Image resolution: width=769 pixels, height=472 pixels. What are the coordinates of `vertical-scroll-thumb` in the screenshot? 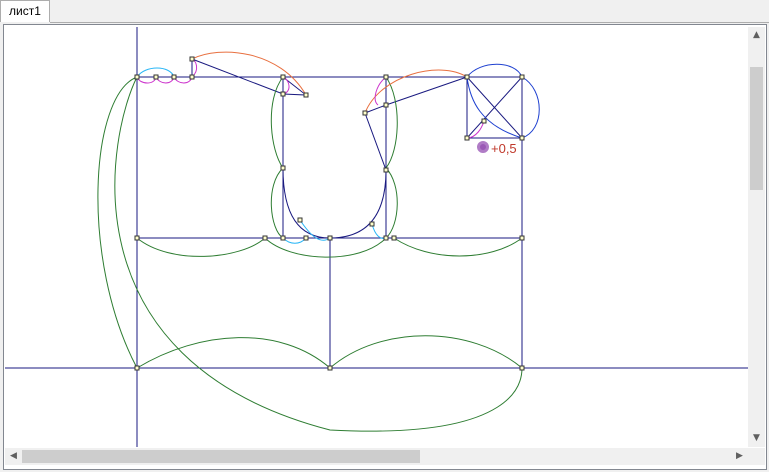 It's located at (756, 128).